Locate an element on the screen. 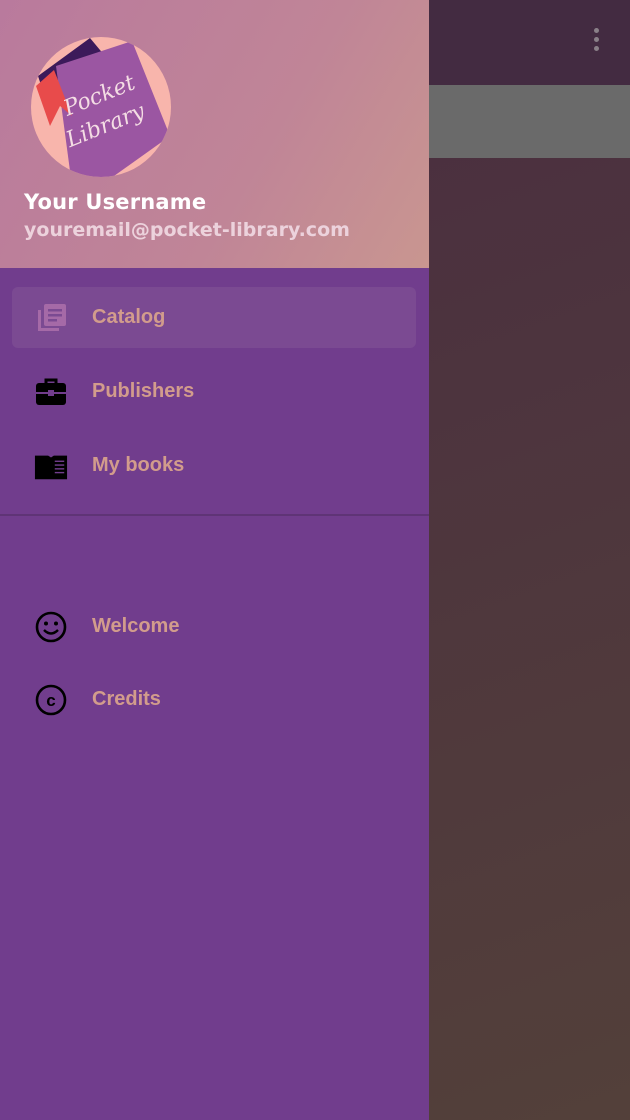  nav-item-label: Welcome is located at coordinates (136, 626).